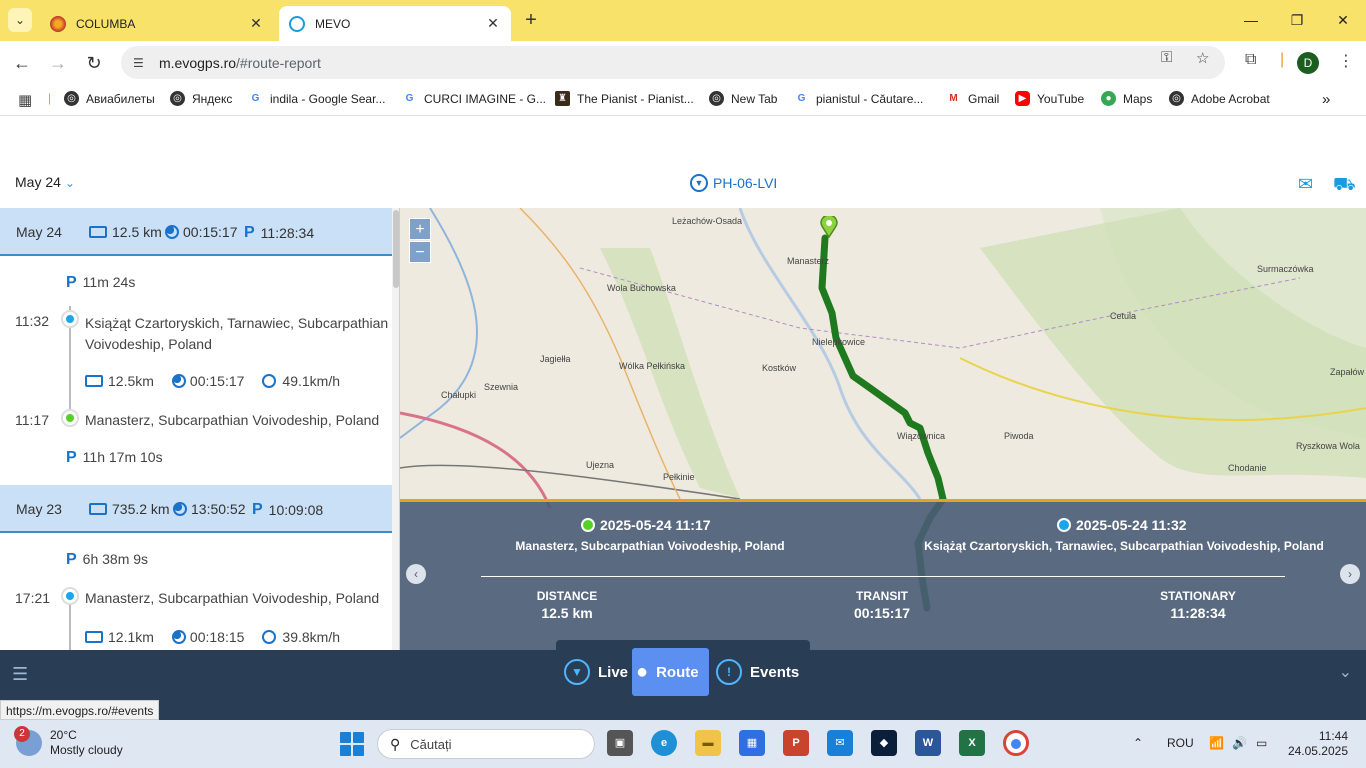  What do you see at coordinates (212, 381) in the screenshot?
I see `trip-stats-row: 12.5km 00:15:17 49.1km/h` at bounding box center [212, 381].